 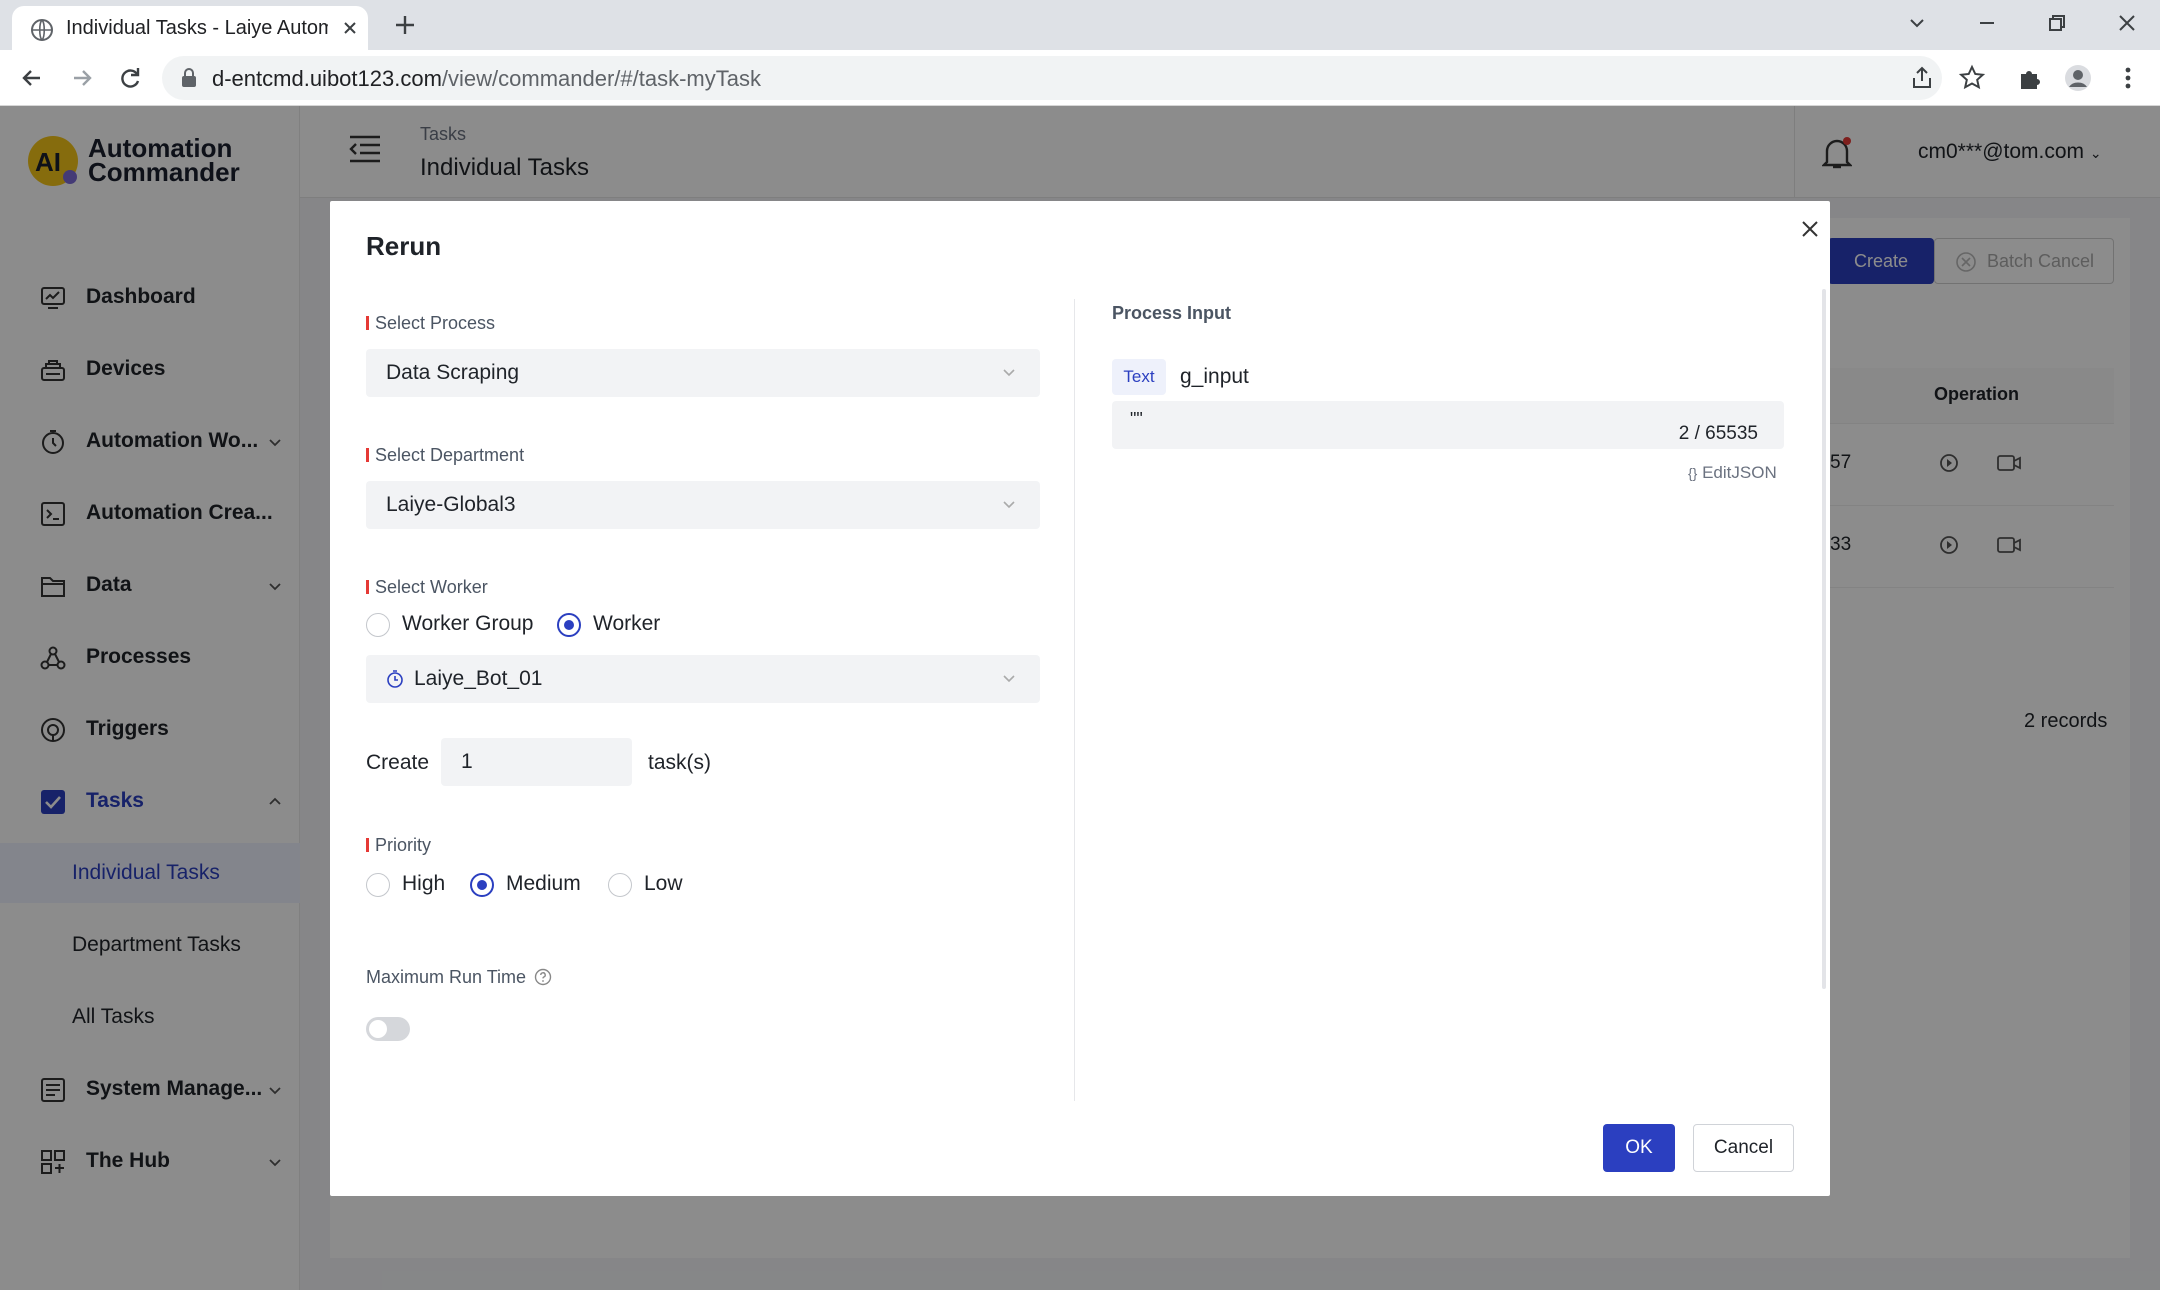 What do you see at coordinates (1074, 700) in the screenshot?
I see `column-divider` at bounding box center [1074, 700].